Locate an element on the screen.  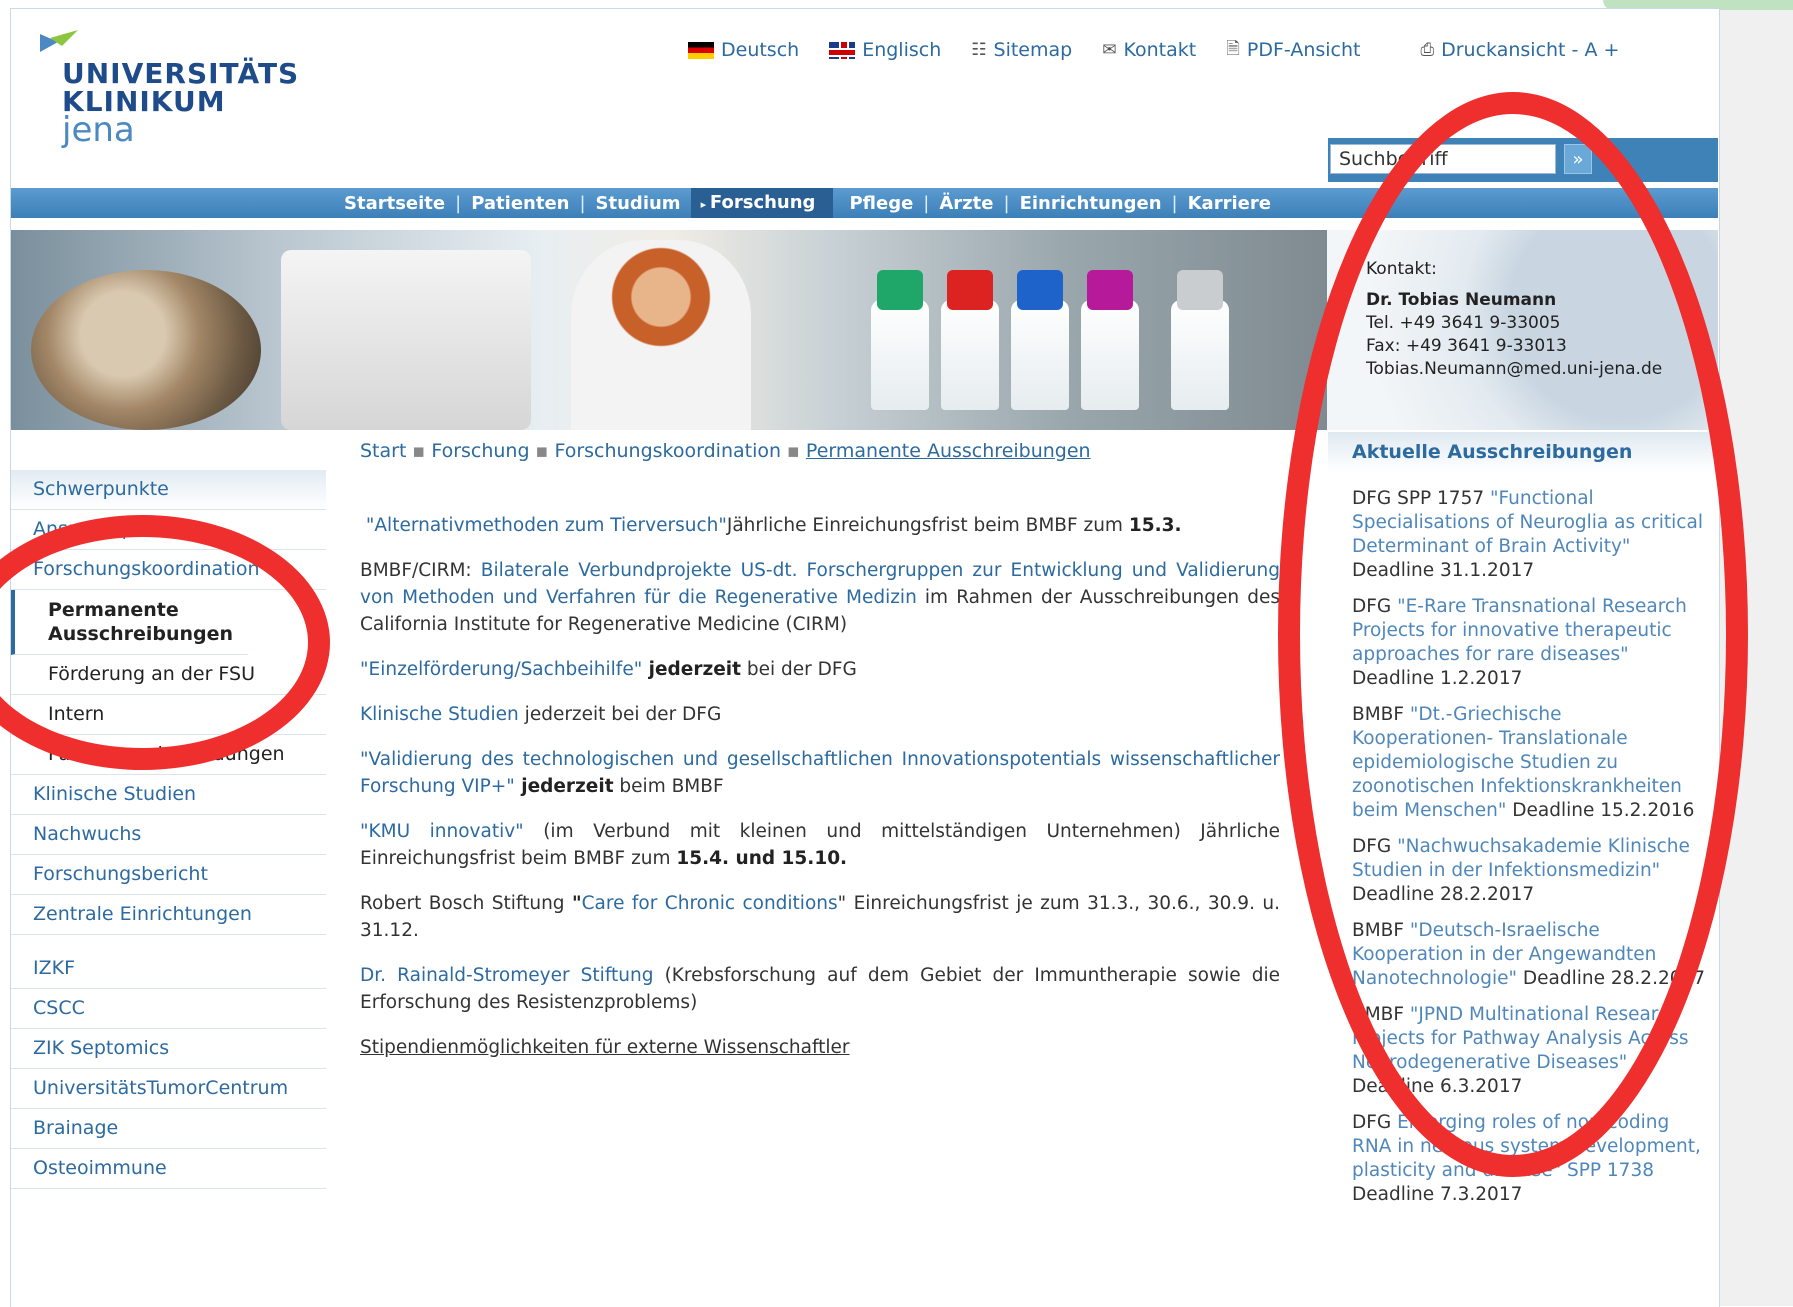
content-link: Dr. Rainald-Stromeyer Stiftung is located at coordinates (506, 975).